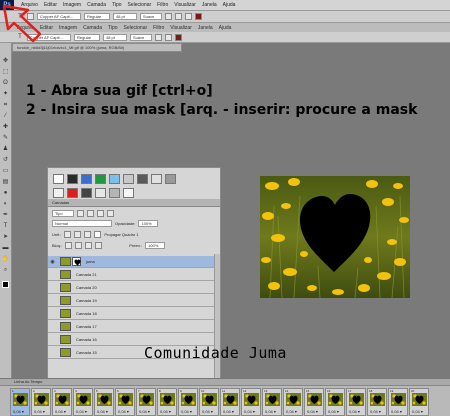 Image resolution: width=450 pixels, height=416 pixels. What do you see at coordinates (377, 402) in the screenshot?
I see `timeline-frame: 18 0,04 ▾` at bounding box center [377, 402].